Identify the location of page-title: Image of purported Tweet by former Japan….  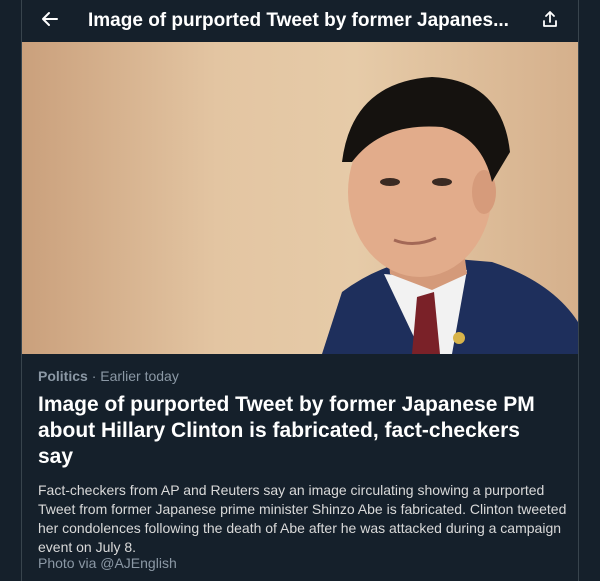
(298, 20).